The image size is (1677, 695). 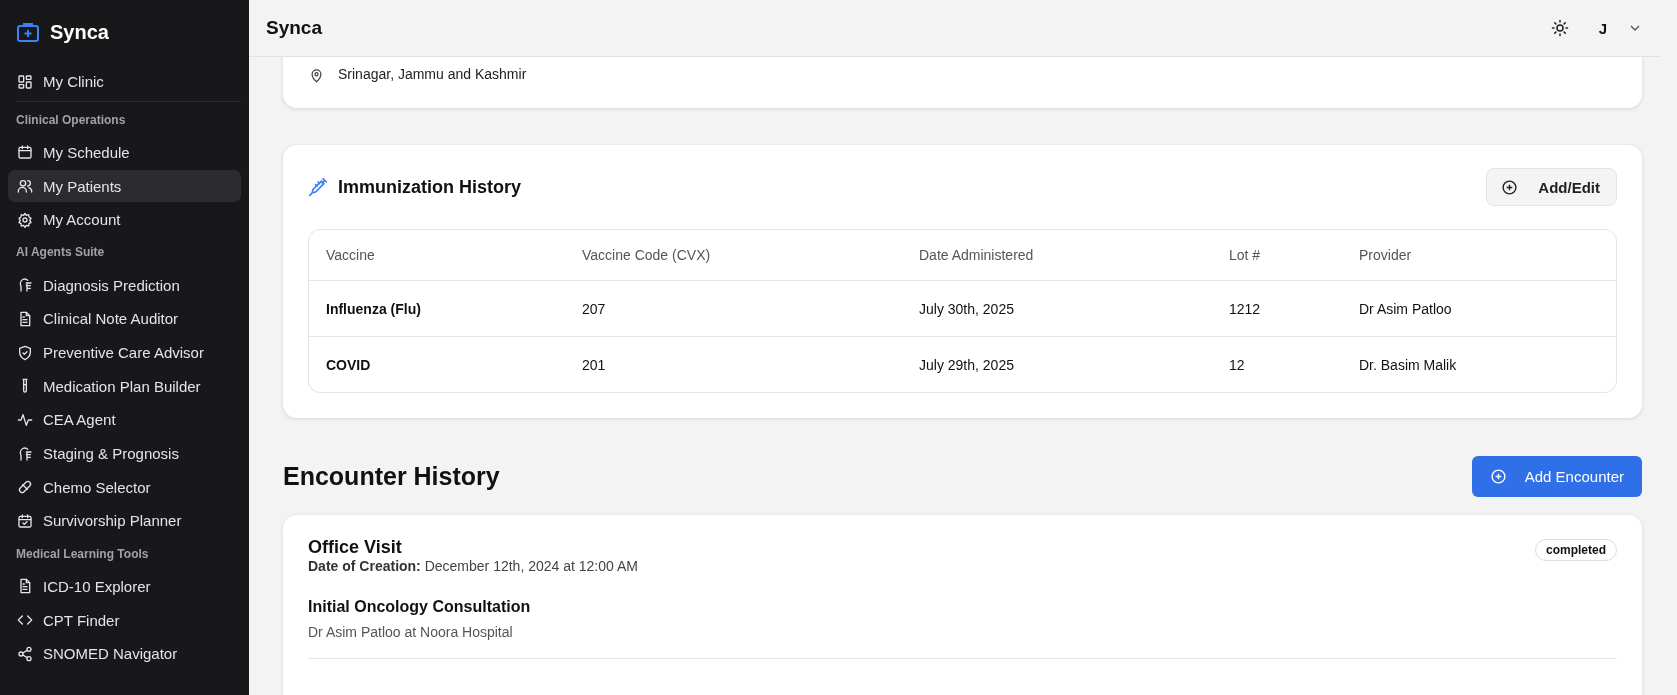 I want to click on table-cell-text: COVID, so click(x=349, y=364).